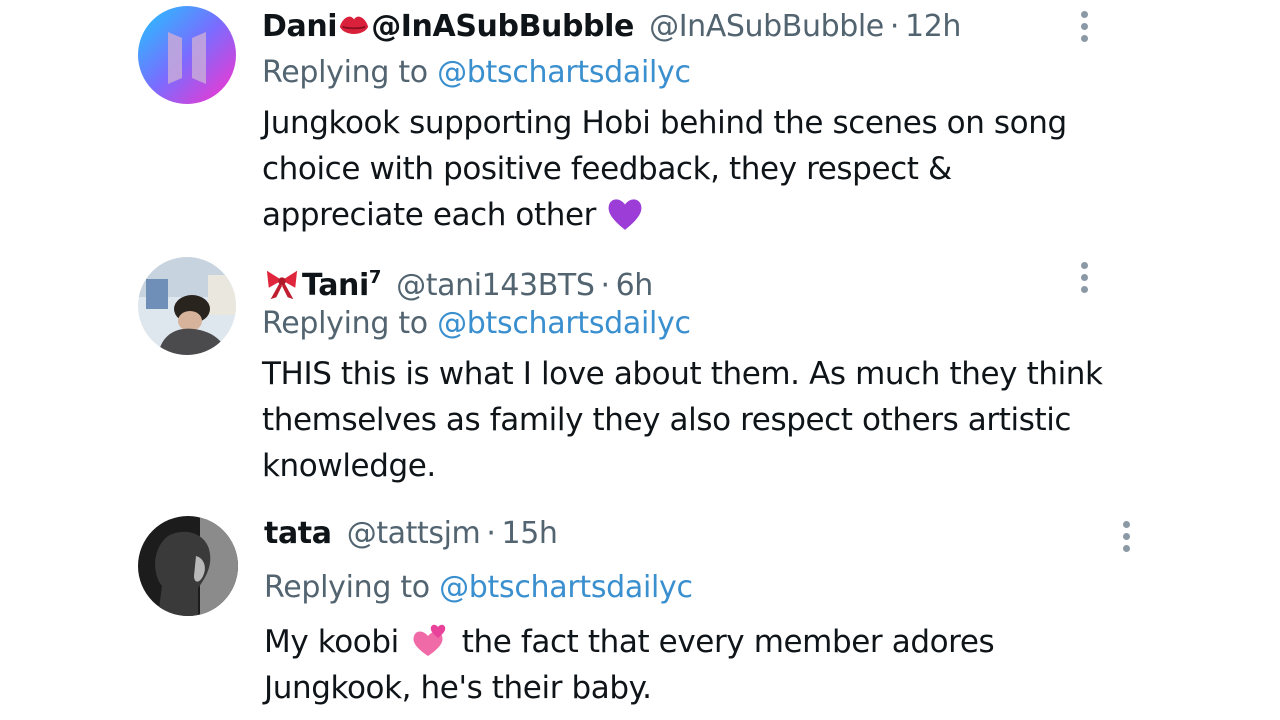  What do you see at coordinates (298, 533) in the screenshot?
I see `display-name: tata` at bounding box center [298, 533].